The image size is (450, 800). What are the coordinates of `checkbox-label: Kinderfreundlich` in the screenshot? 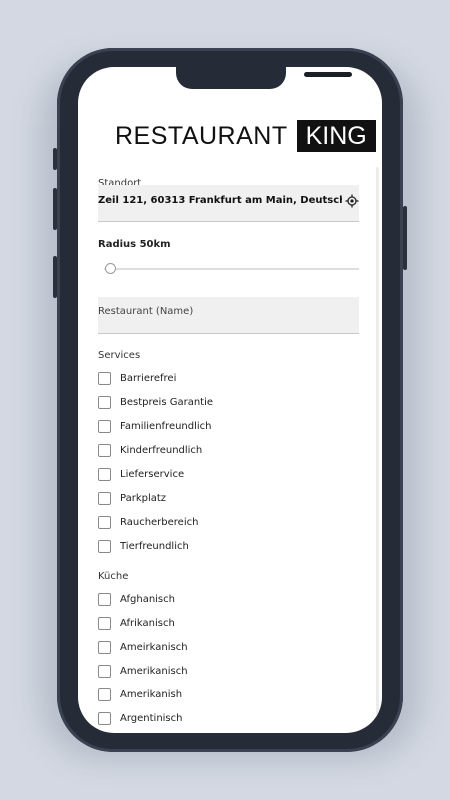 It's located at (161, 450).